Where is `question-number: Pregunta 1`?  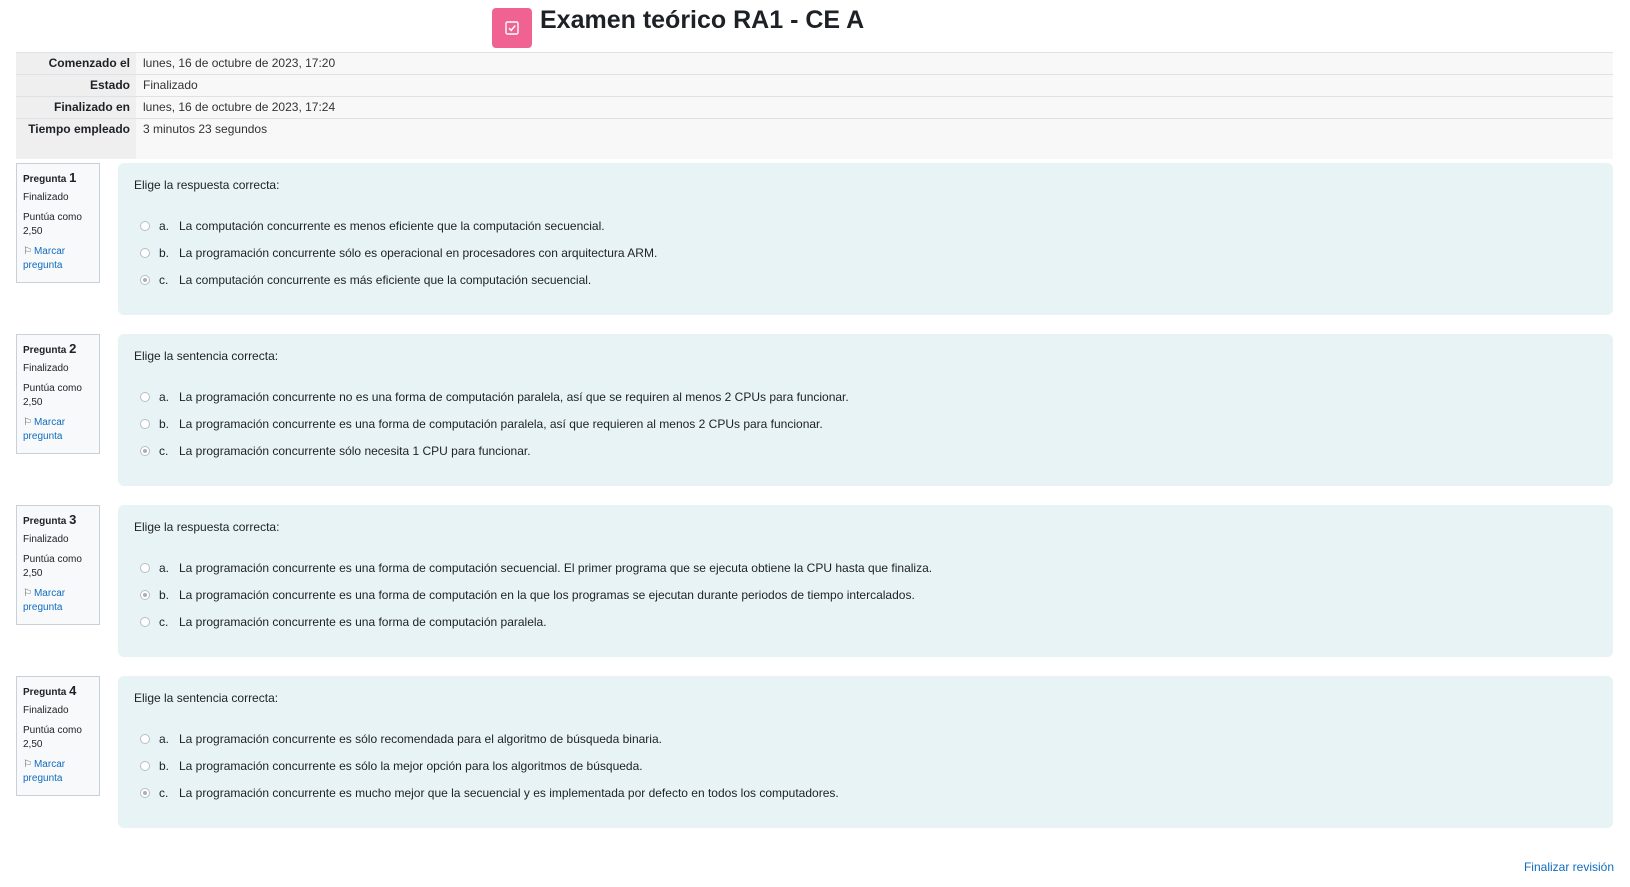 question-number: Pregunta 1 is located at coordinates (50, 178).